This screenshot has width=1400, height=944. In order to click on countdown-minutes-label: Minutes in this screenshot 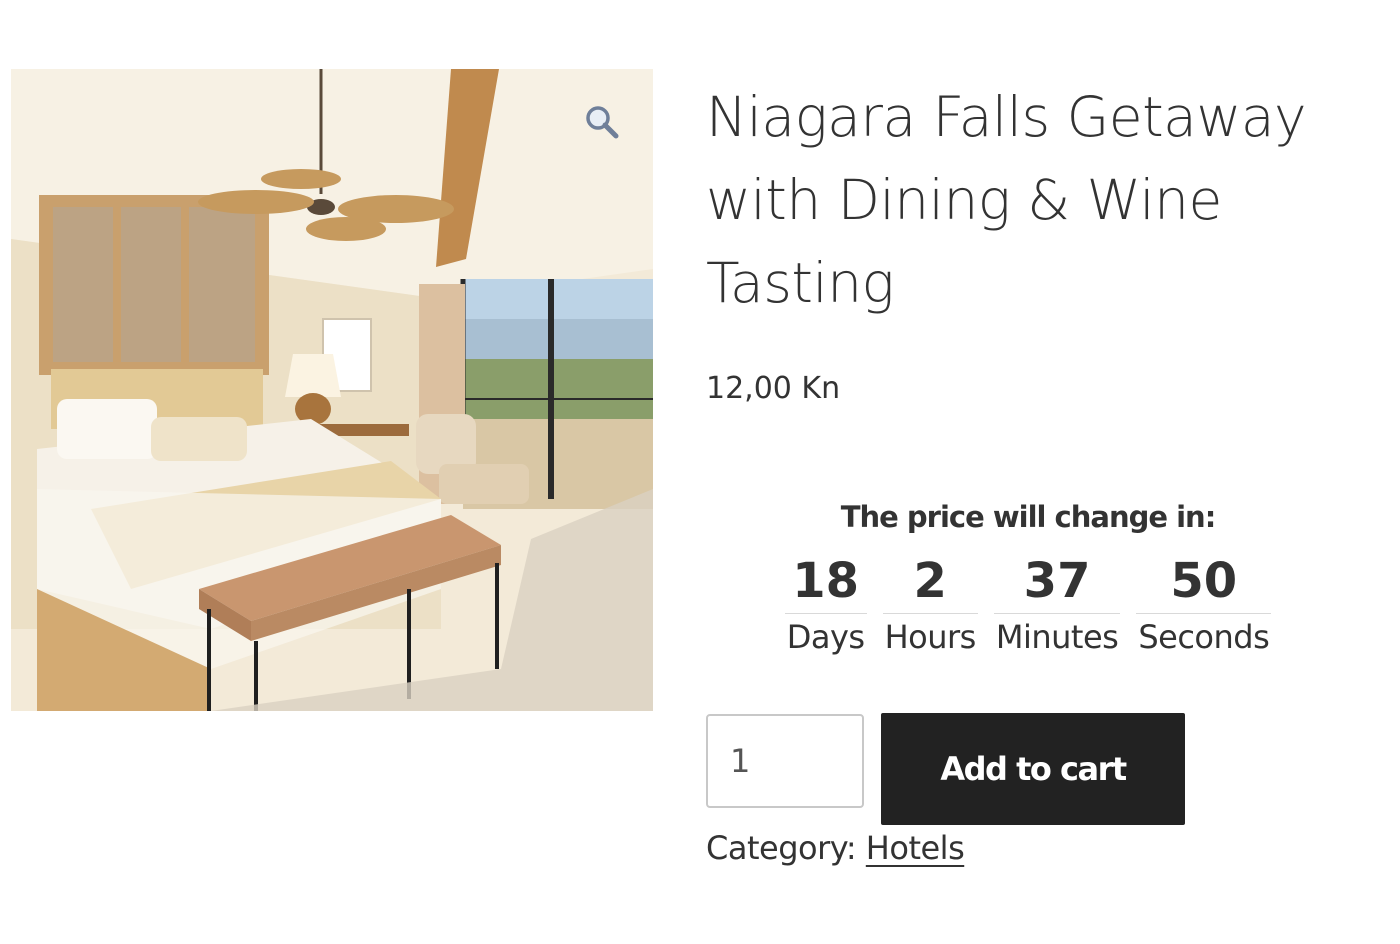, I will do `click(1057, 637)`.